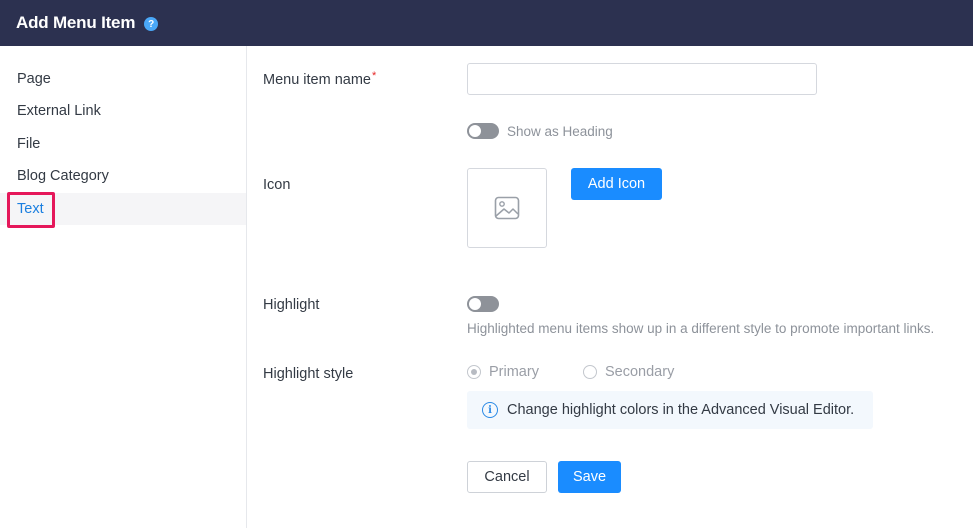  I want to click on sidebar-item-text: Text, so click(123, 209).